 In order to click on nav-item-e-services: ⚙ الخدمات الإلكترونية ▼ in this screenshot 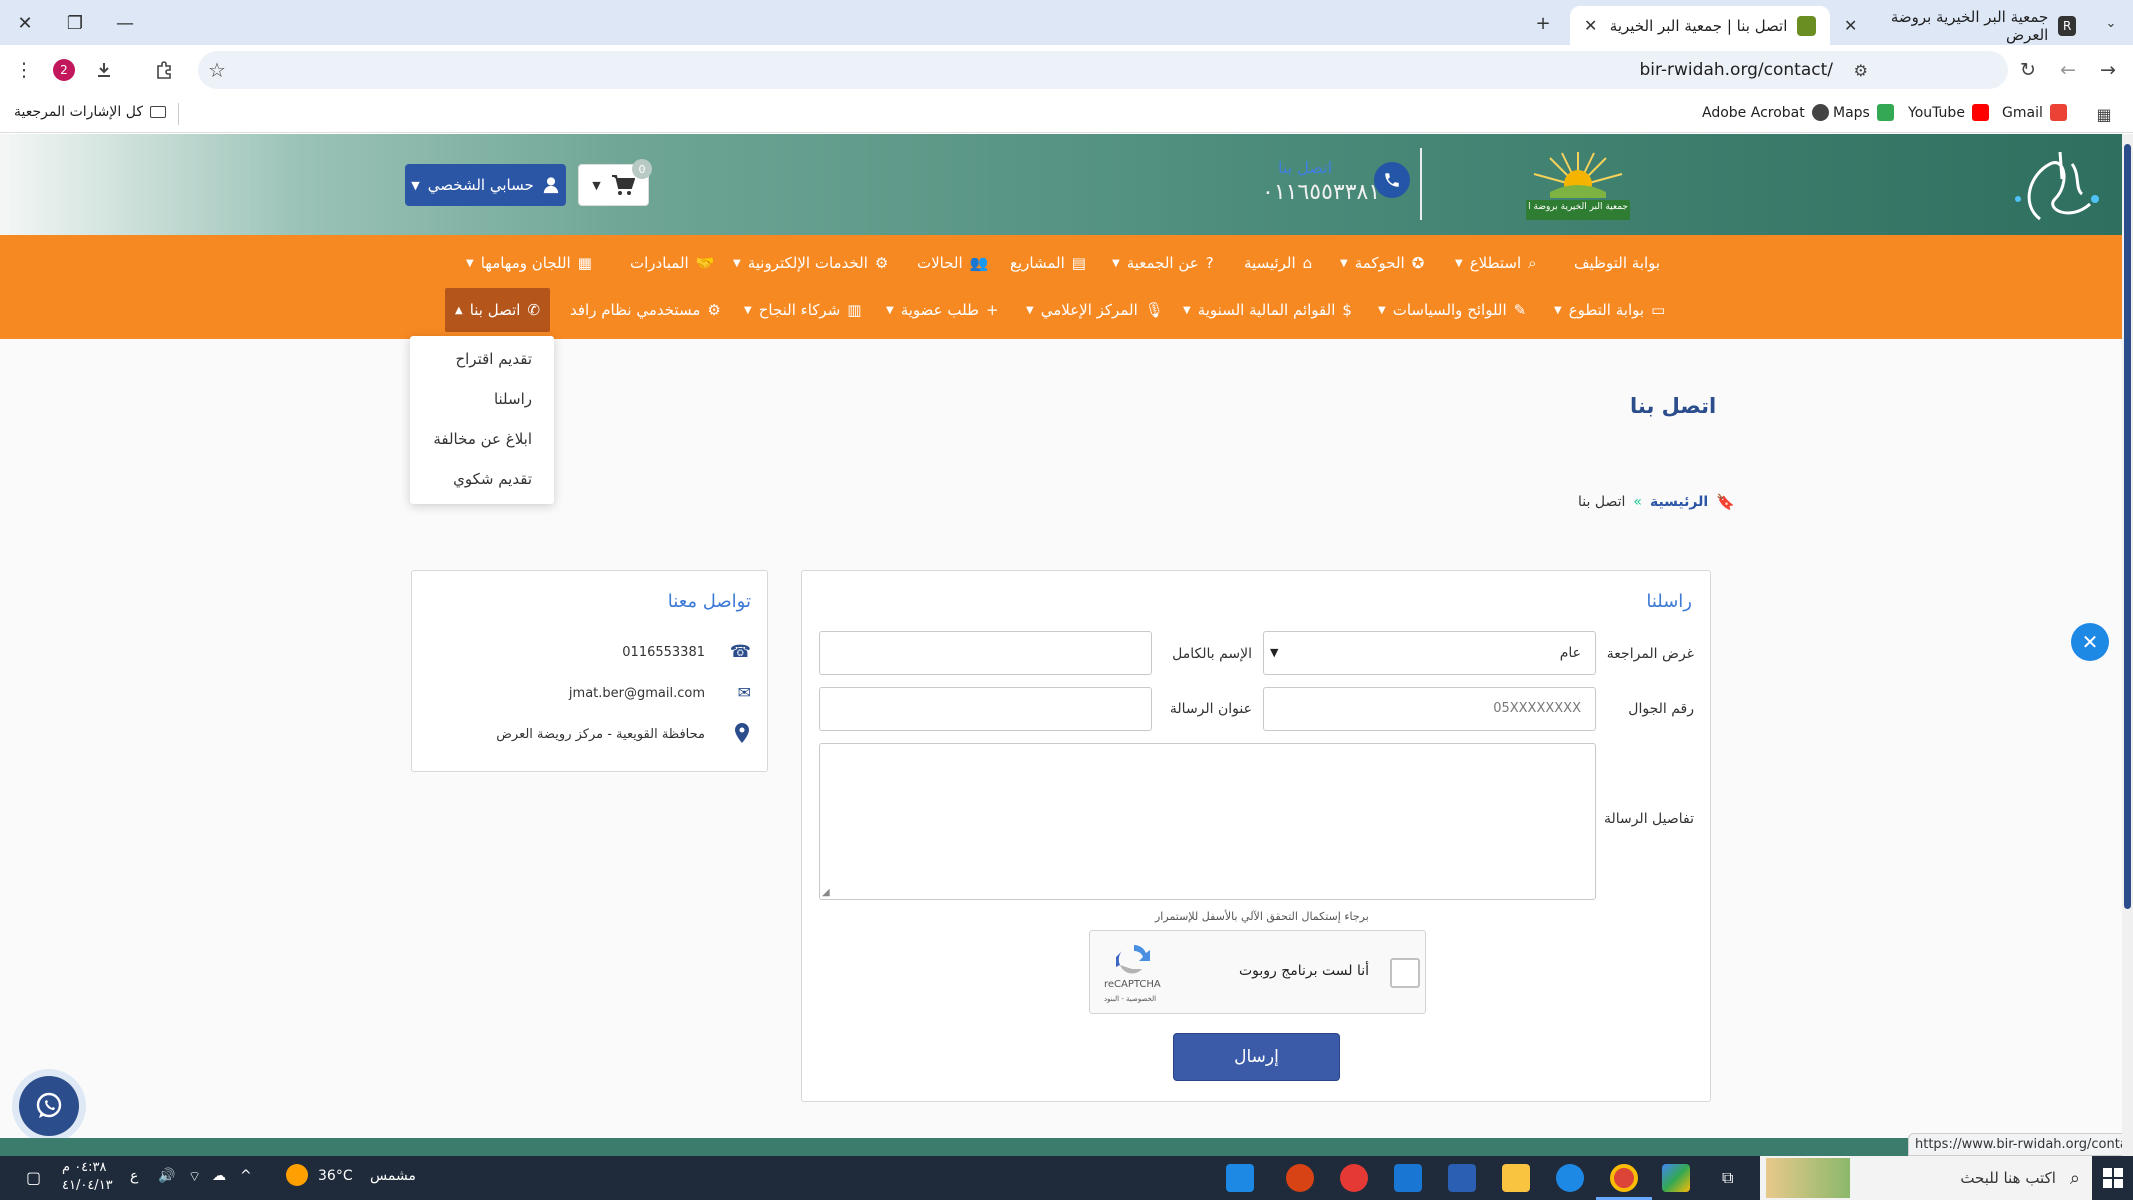, I will do `click(810, 263)`.